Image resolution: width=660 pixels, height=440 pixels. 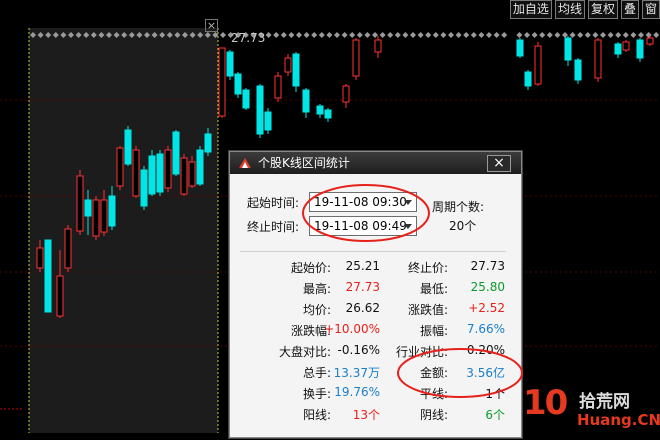 I want to click on stat-value: +2.52, so click(x=486, y=308).